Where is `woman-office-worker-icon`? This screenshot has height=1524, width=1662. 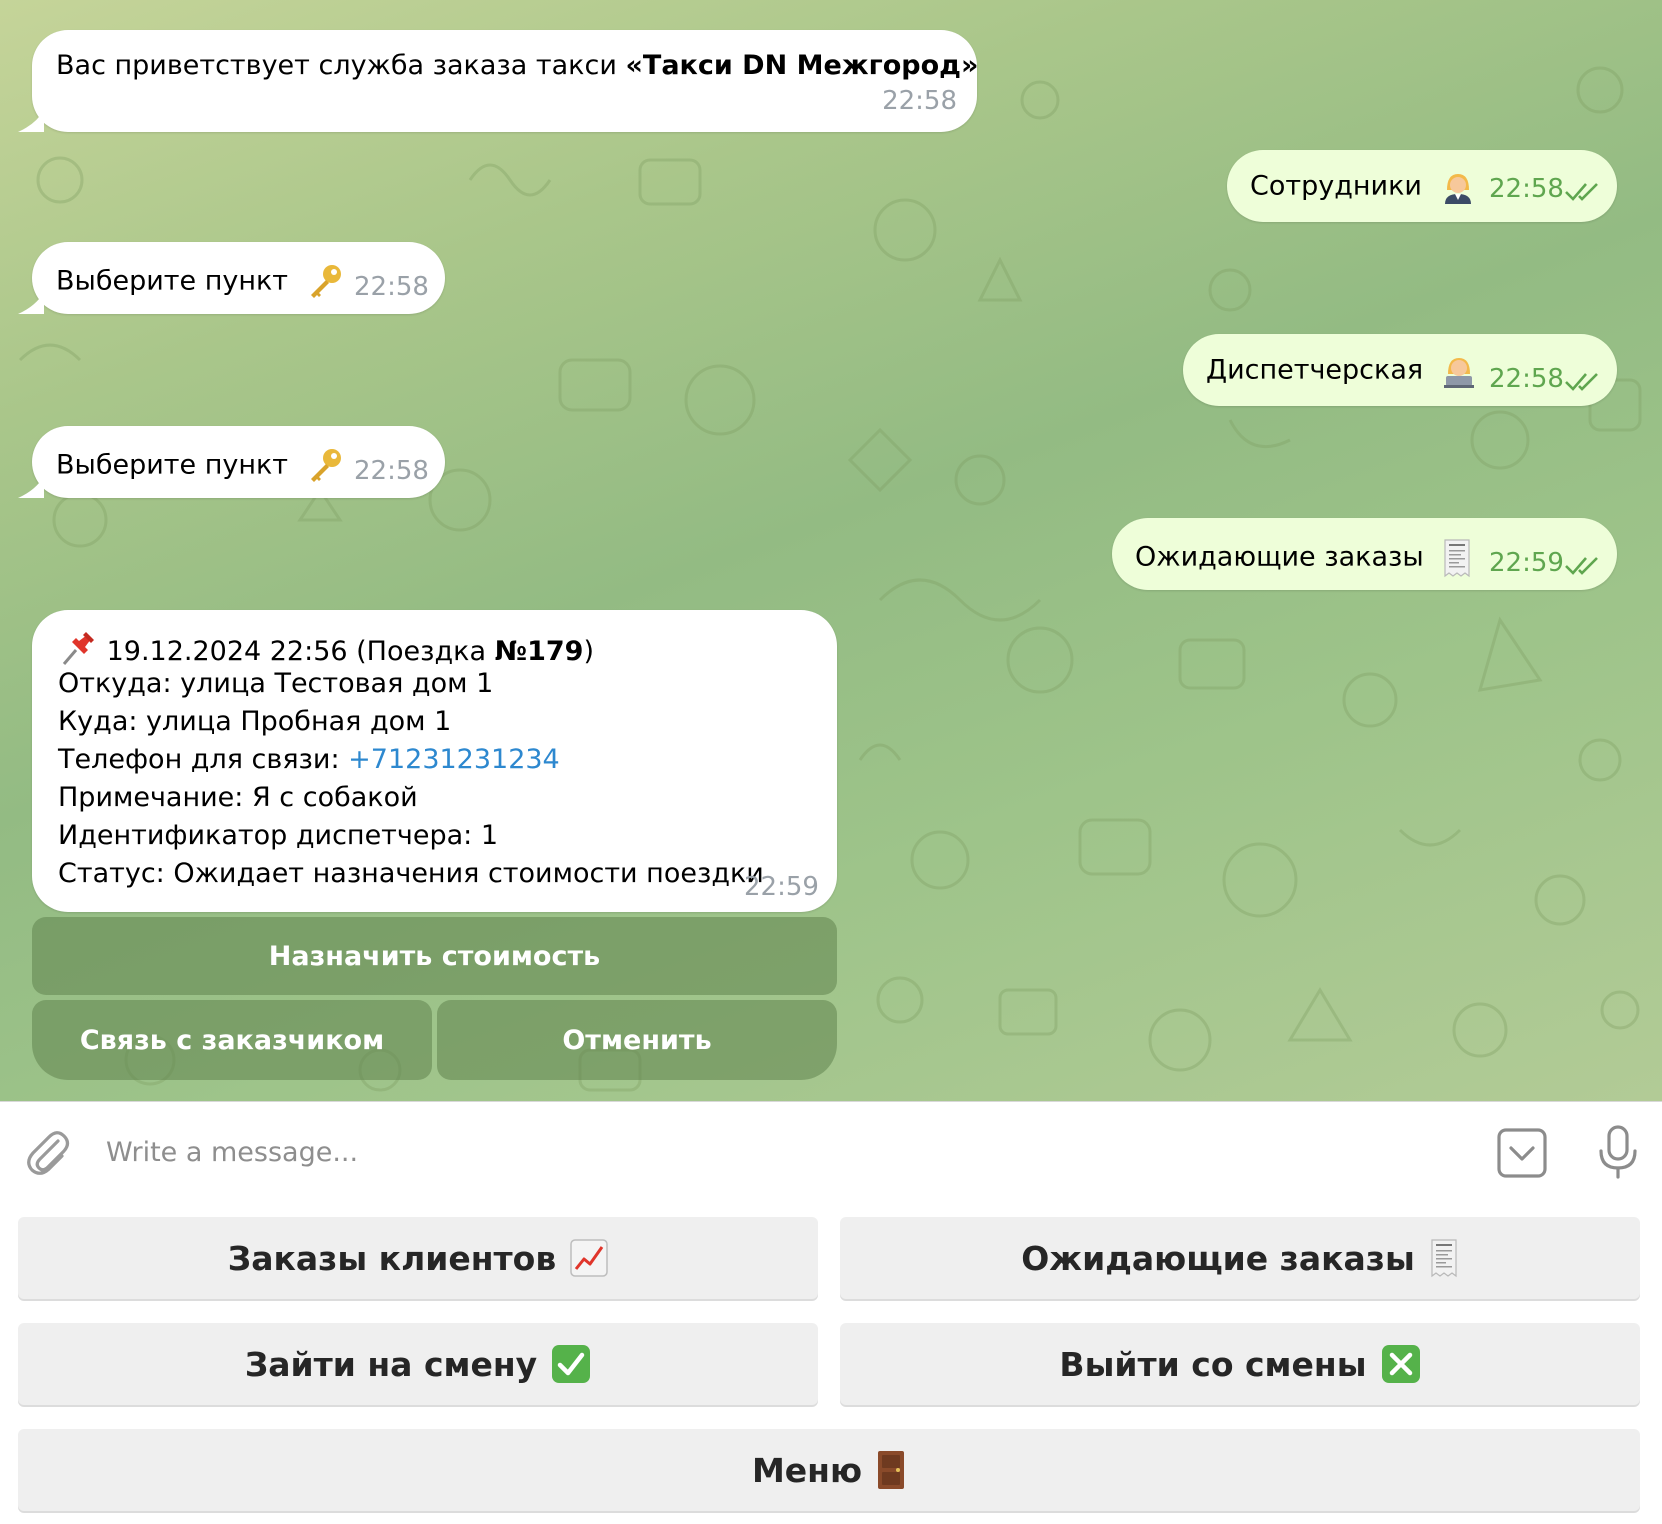 woman-office-worker-icon is located at coordinates (1457, 189).